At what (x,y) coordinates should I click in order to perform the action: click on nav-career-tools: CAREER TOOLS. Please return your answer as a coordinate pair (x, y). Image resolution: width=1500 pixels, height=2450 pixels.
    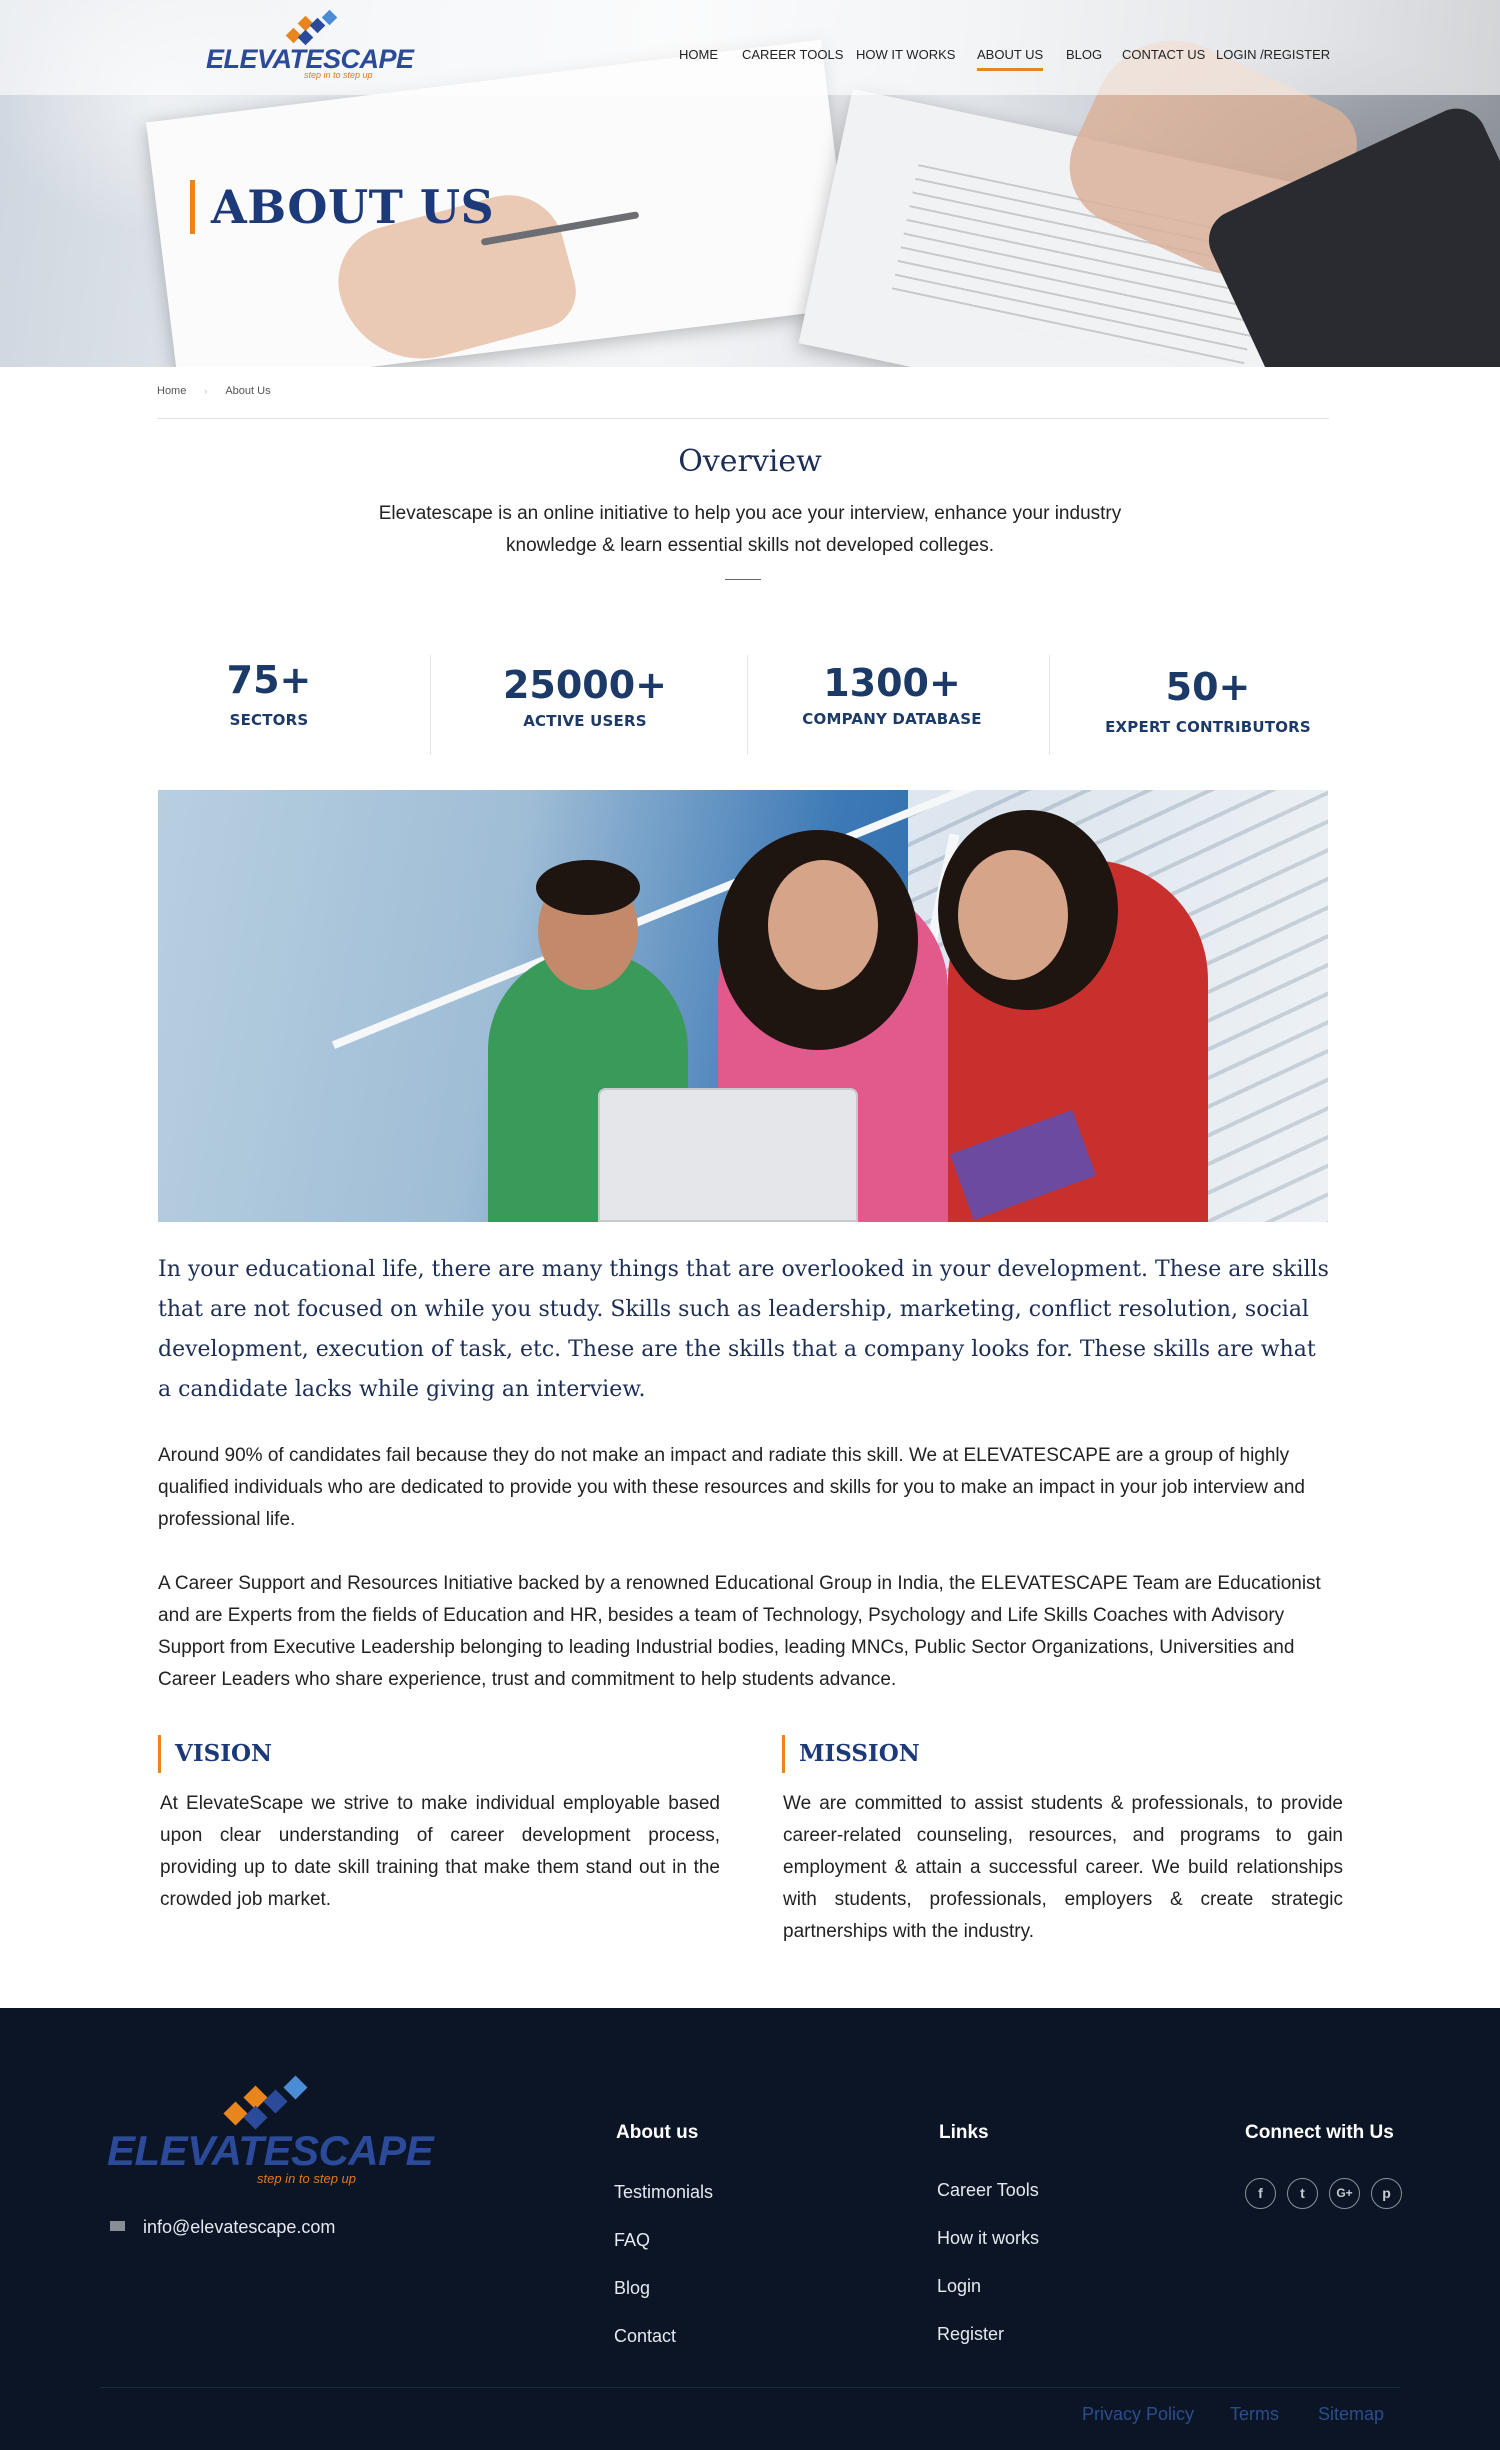
    Looking at the image, I should click on (792, 54).